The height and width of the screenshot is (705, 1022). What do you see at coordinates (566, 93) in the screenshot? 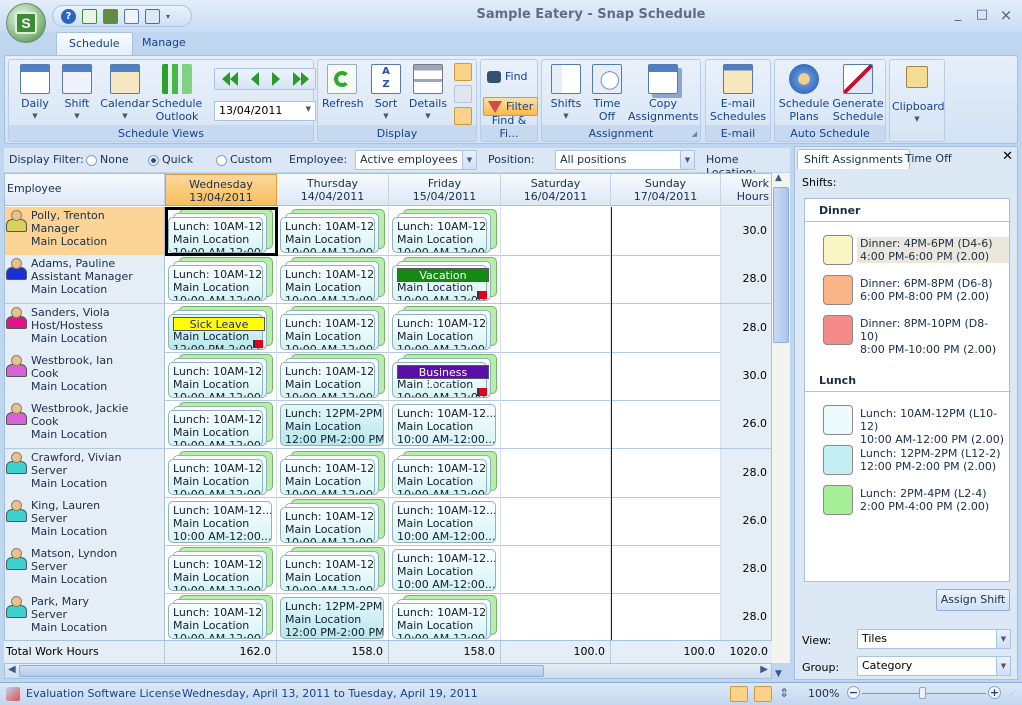
I see `shifts-button: Shifts ▼` at bounding box center [566, 93].